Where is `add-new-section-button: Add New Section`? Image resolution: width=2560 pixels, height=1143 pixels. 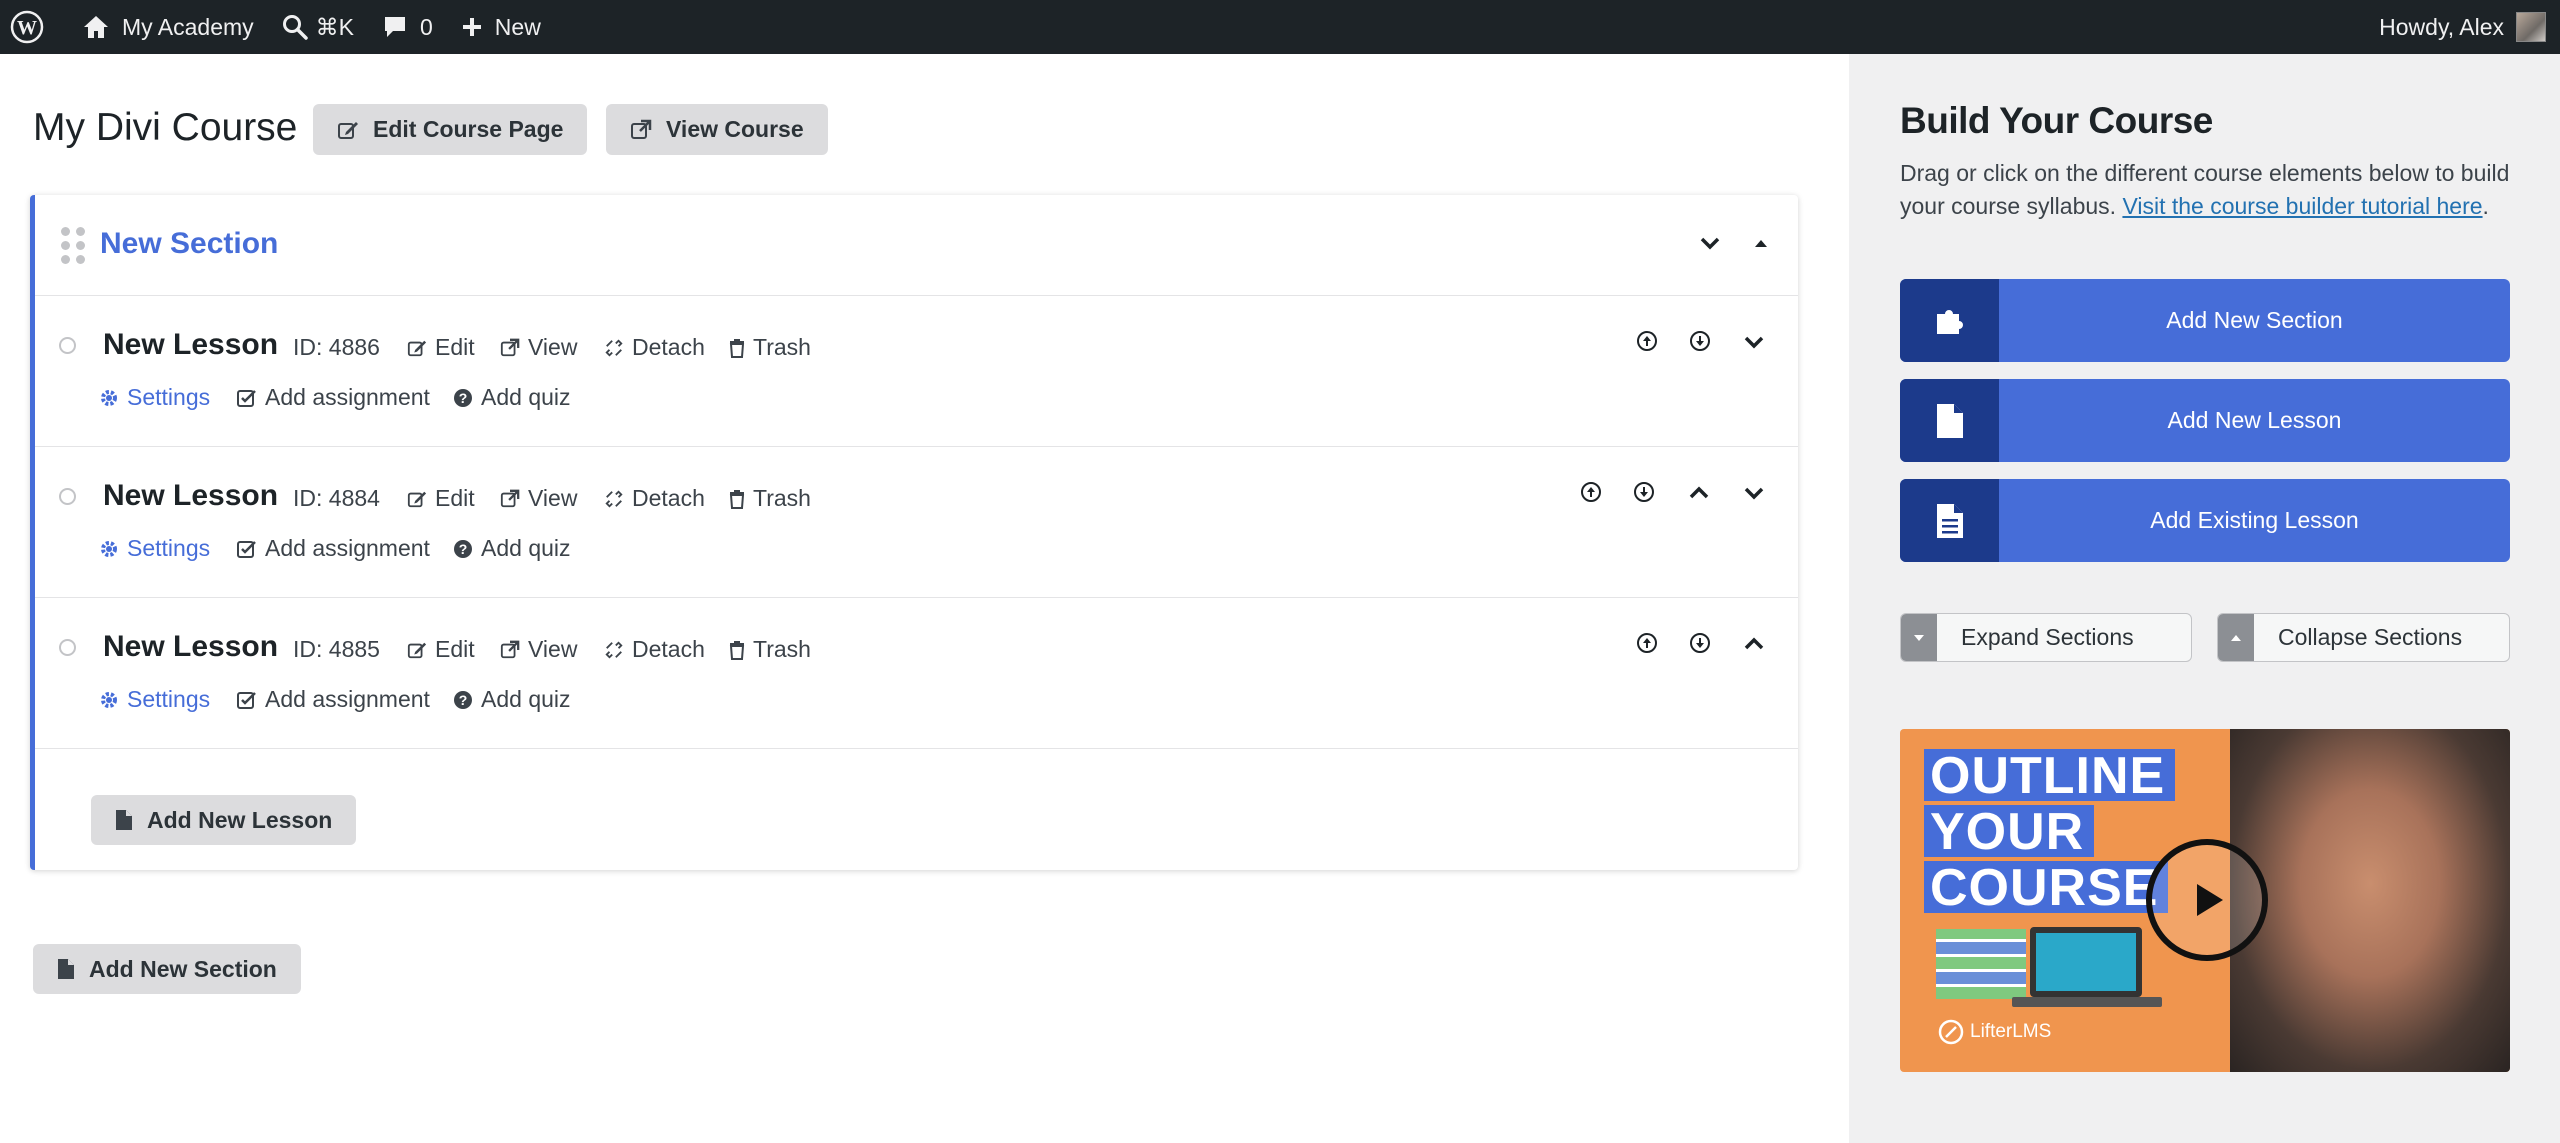
add-new-section-button: Add New Section is located at coordinates (167, 969).